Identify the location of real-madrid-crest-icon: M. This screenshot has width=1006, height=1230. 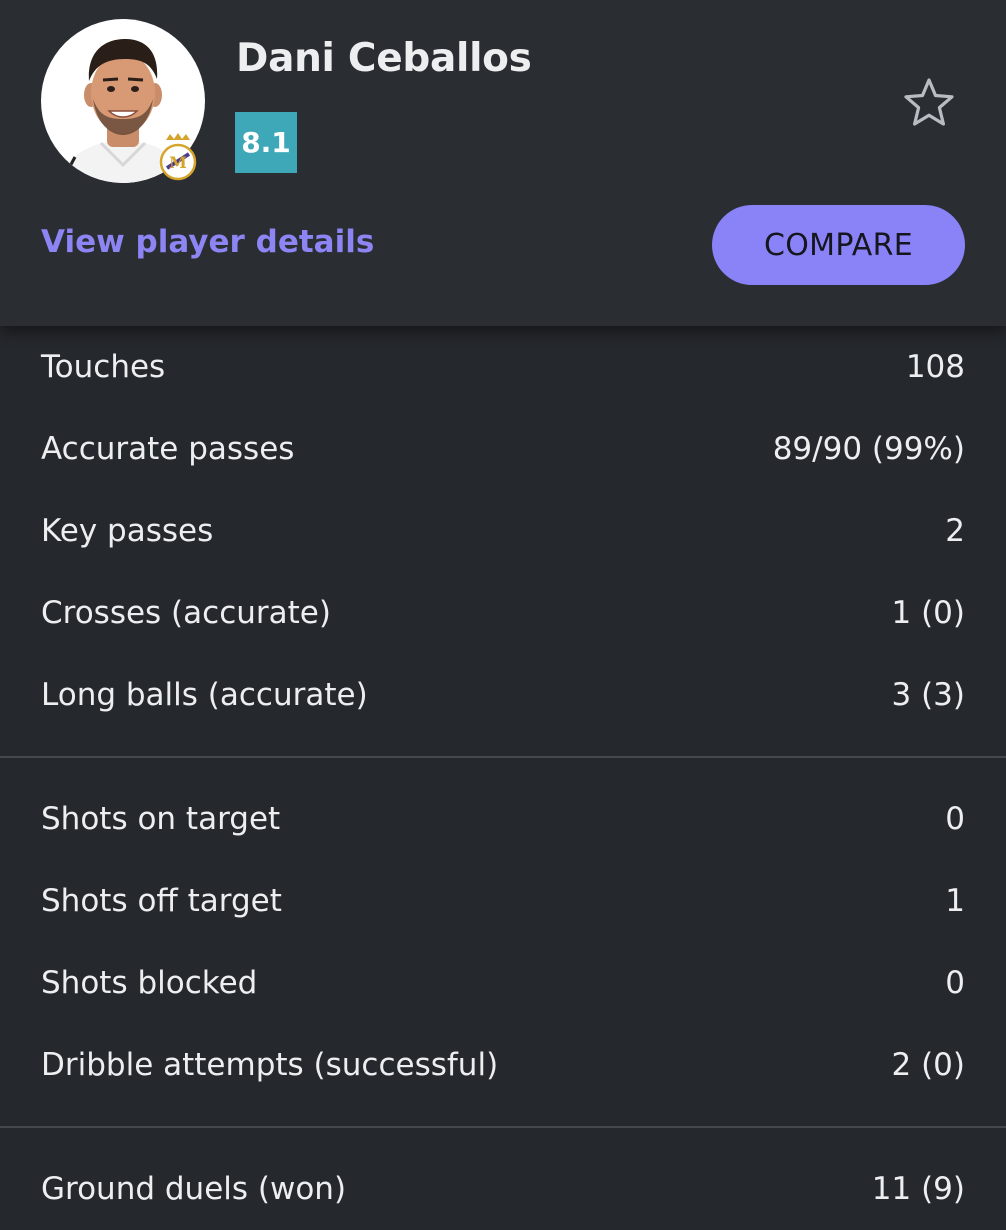
(178, 157).